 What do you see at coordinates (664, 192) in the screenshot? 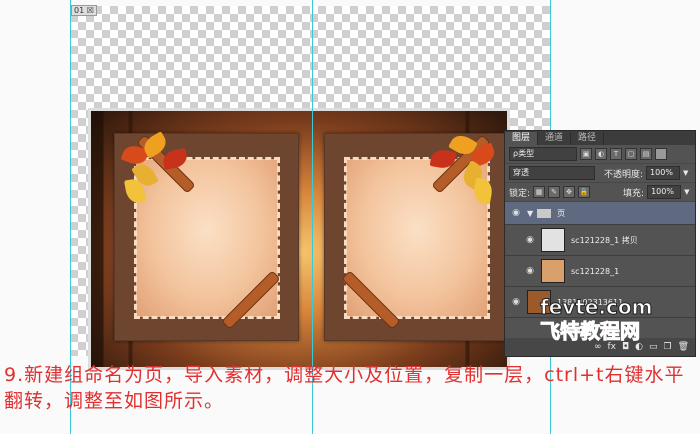
I see `fill-field: 100%` at bounding box center [664, 192].